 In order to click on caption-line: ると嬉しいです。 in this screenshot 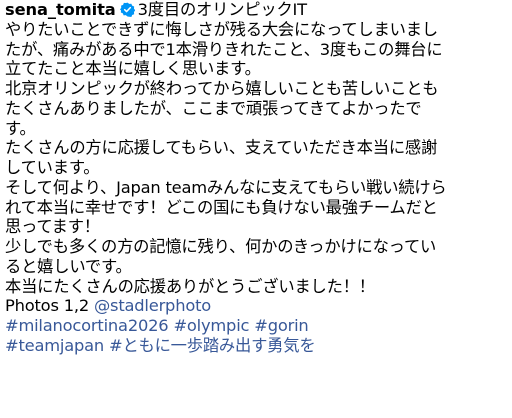, I will do `click(68, 266)`.